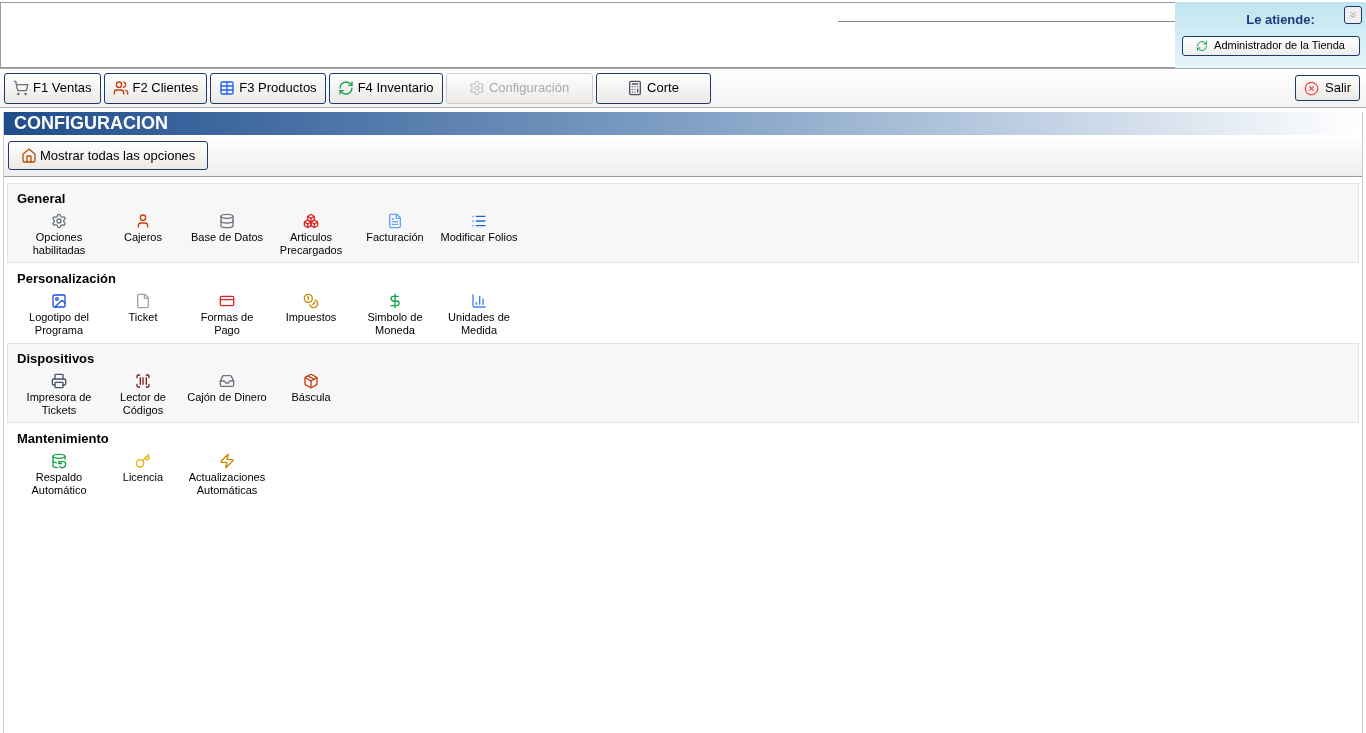 The width and height of the screenshot is (1366, 733). Describe the element at coordinates (635, 88) in the screenshot. I see `calculator-icon` at that location.